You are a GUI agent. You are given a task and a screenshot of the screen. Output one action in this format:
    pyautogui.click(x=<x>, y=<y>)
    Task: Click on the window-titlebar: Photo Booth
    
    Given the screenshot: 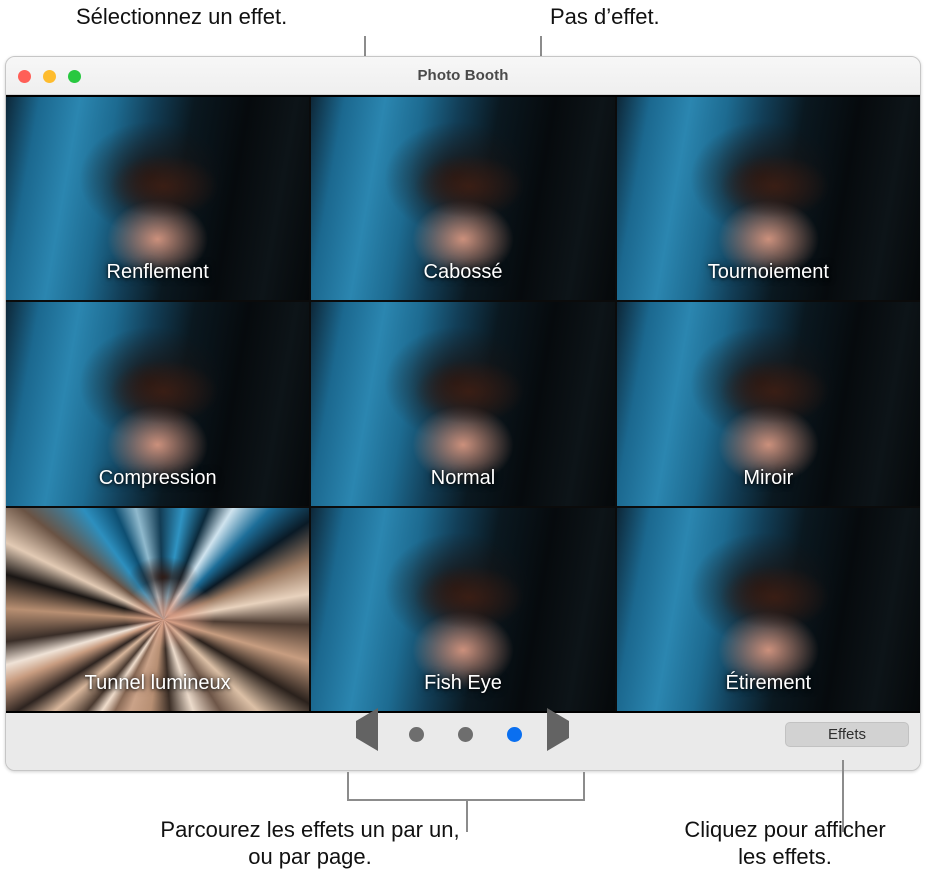 What is the action you would take?
    pyautogui.click(x=463, y=76)
    